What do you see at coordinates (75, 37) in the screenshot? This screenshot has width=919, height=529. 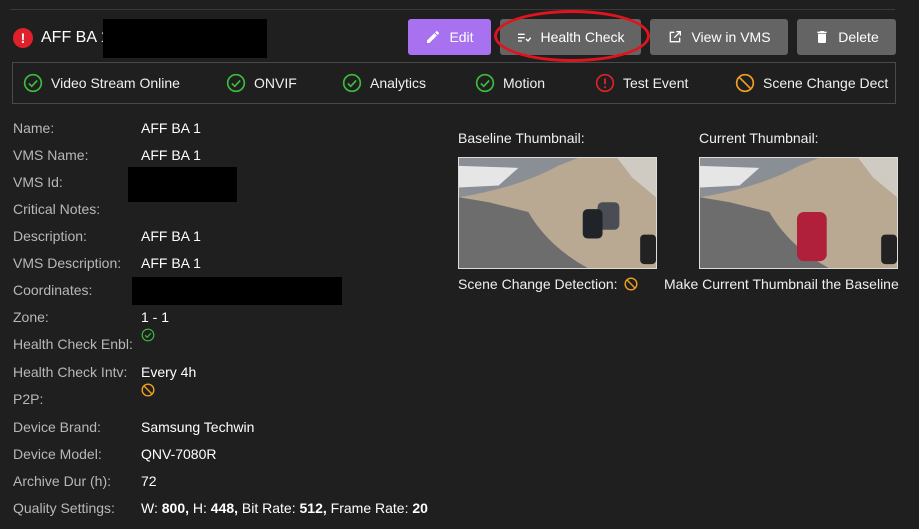 I see `device-title: AFF BA 1` at bounding box center [75, 37].